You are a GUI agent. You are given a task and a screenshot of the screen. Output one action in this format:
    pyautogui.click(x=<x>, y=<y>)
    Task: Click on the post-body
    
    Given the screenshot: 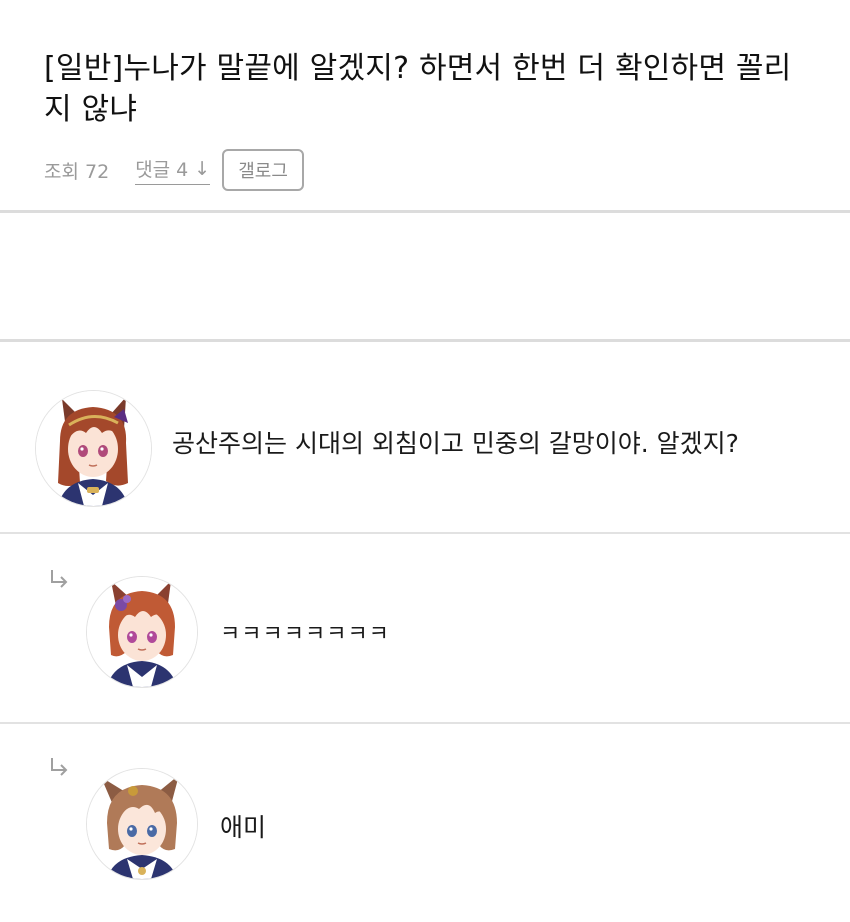 What is the action you would take?
    pyautogui.click(x=425, y=276)
    